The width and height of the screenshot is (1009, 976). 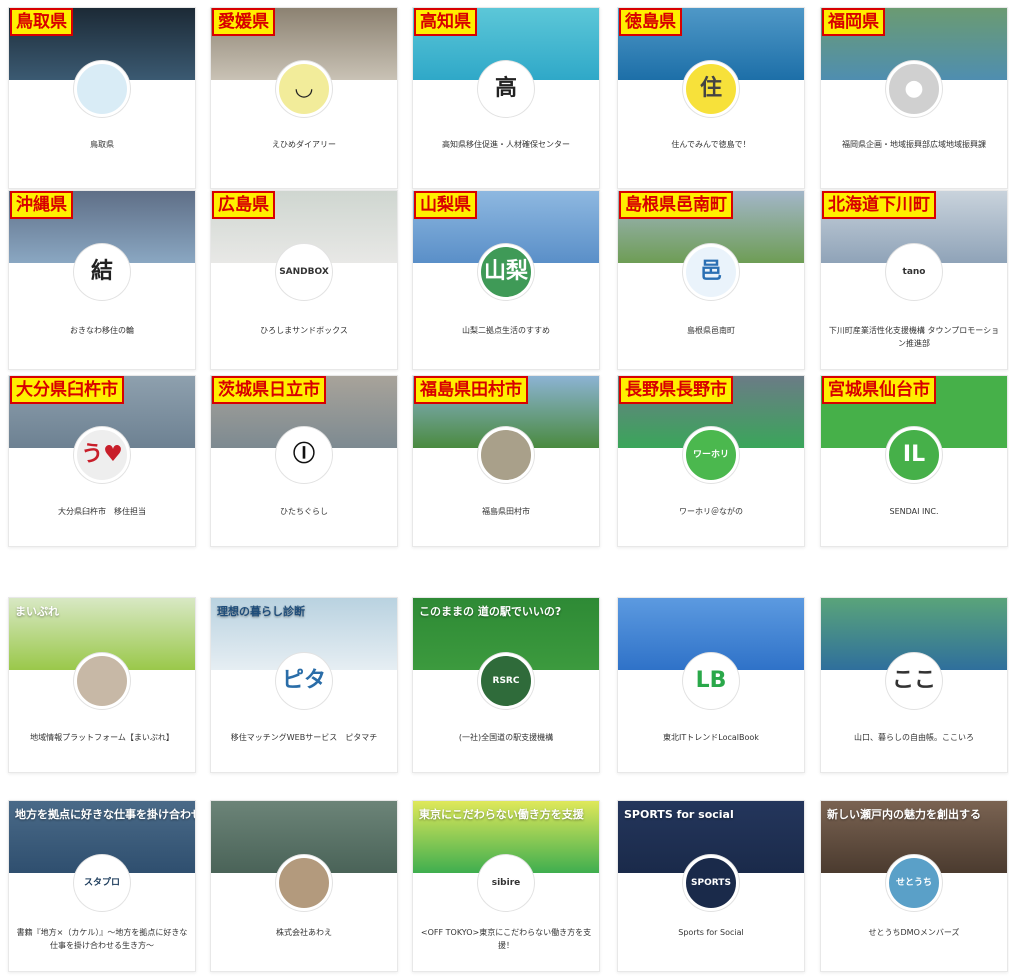 What do you see at coordinates (914, 737) in the screenshot?
I see `organization-name: 山口、暮らしの自由帳。ここいろ` at bounding box center [914, 737].